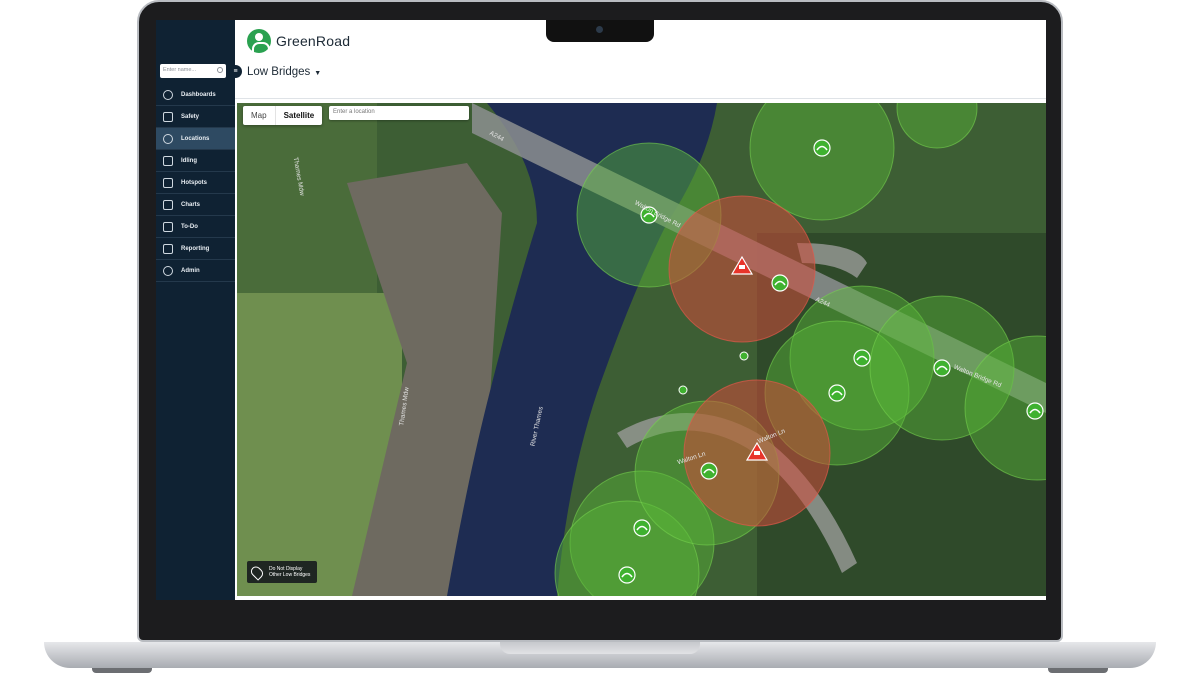  I want to click on sidebar-item-locations: Locations, so click(195, 139).